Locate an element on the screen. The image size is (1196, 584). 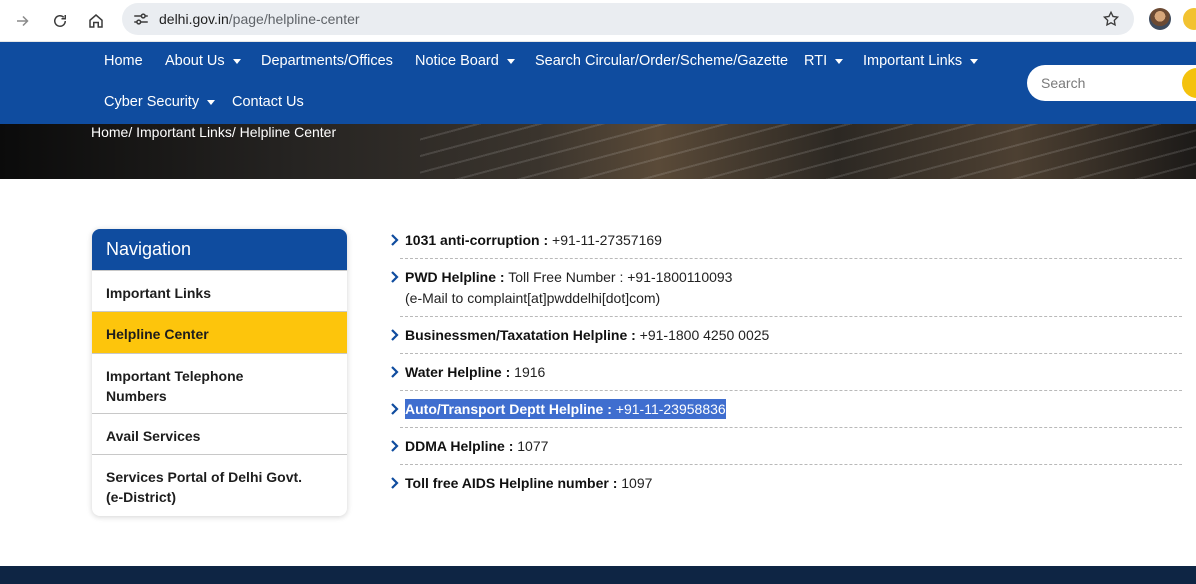
address-bar: delhi.gov.in/page/helpline-center is located at coordinates (628, 19).